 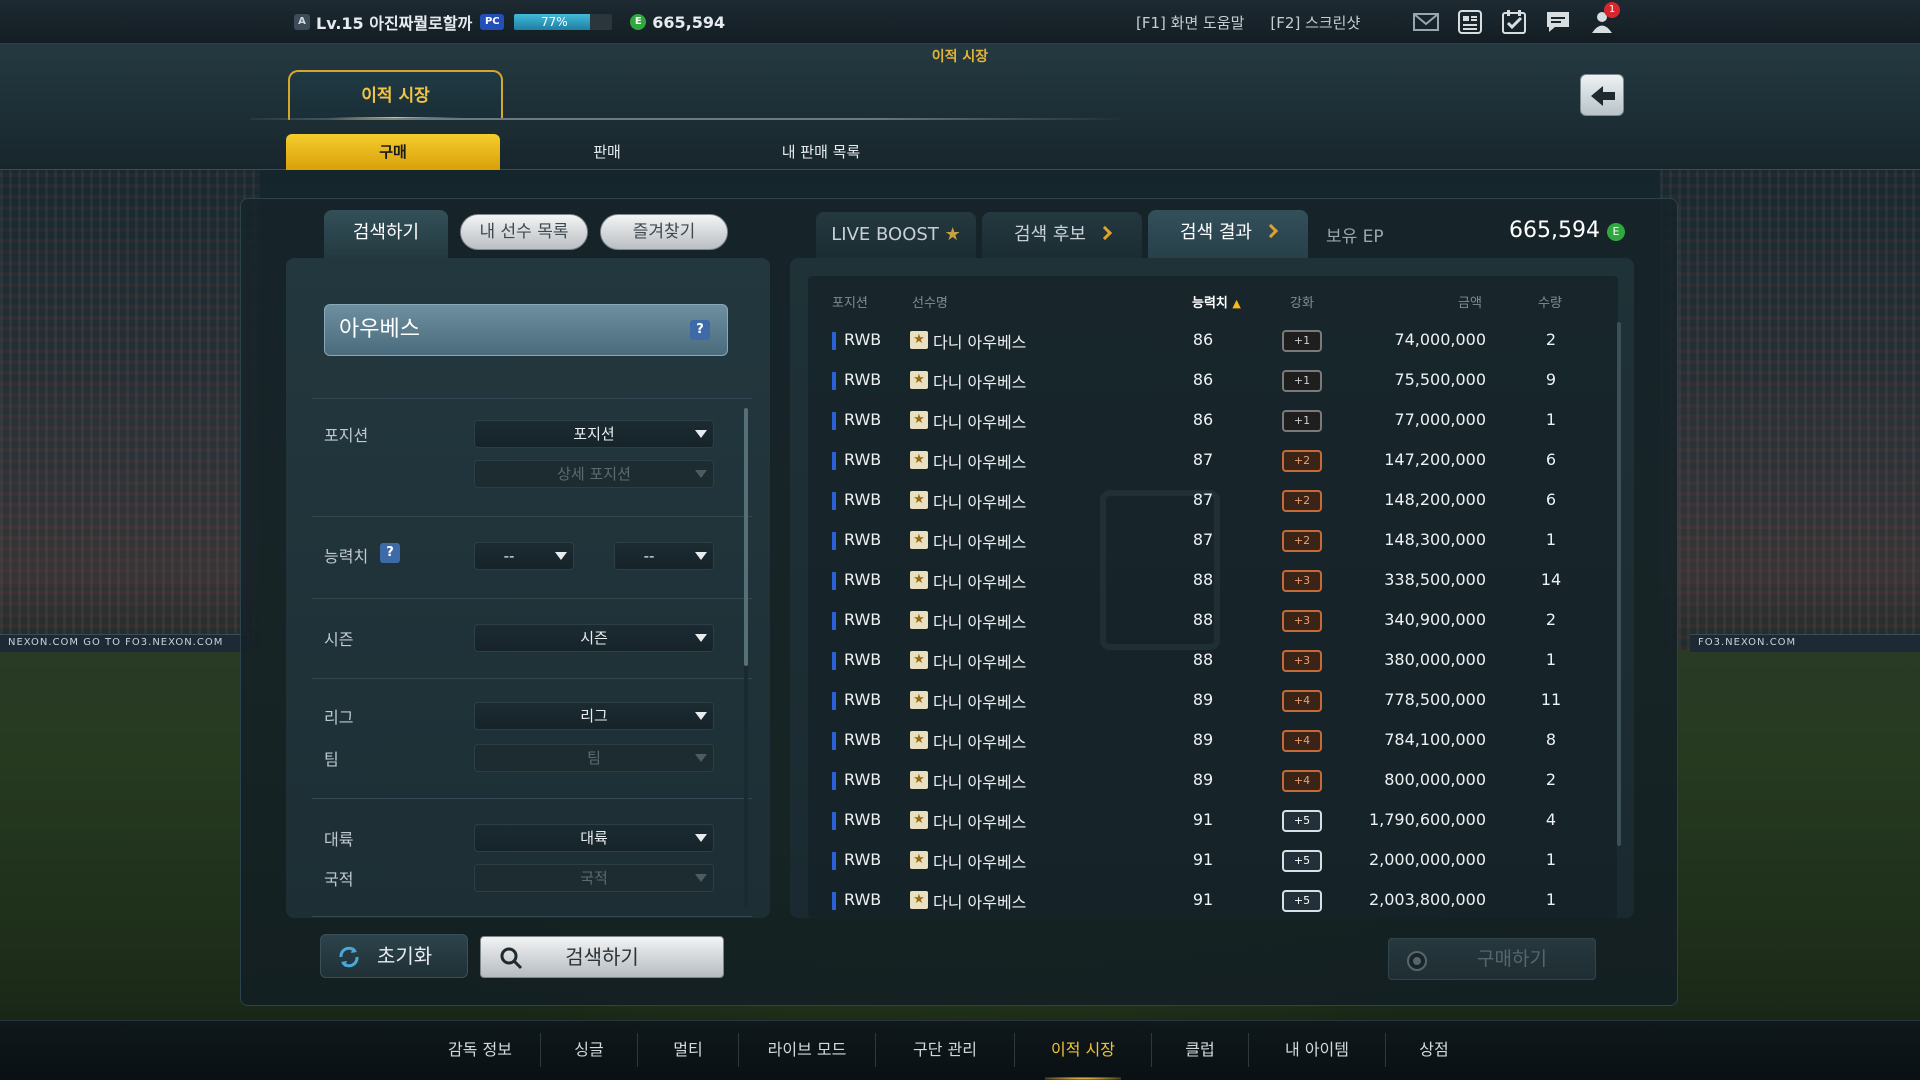 I want to click on position-label: 포지션, so click(x=346, y=435).